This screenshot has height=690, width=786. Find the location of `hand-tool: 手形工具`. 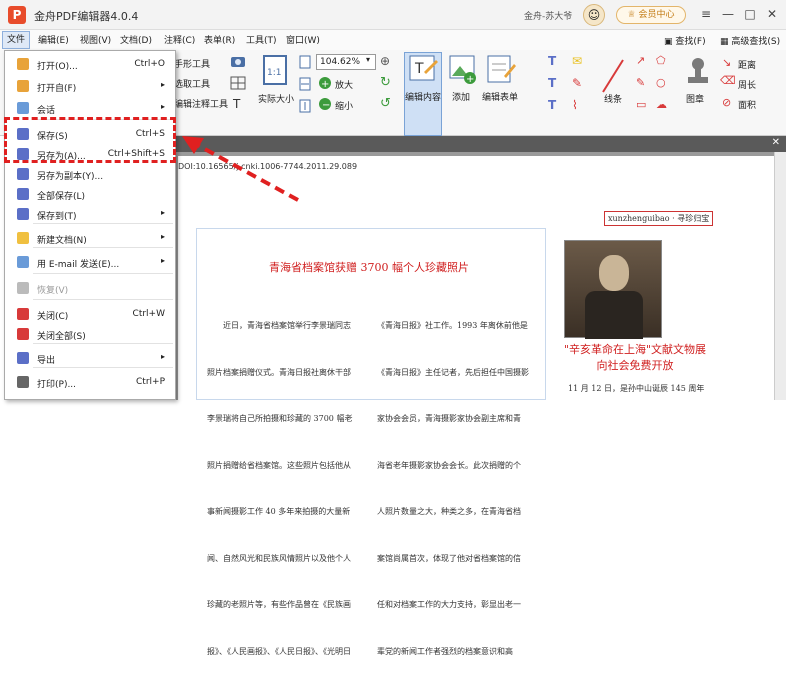

hand-tool: 手形工具 is located at coordinates (192, 63).